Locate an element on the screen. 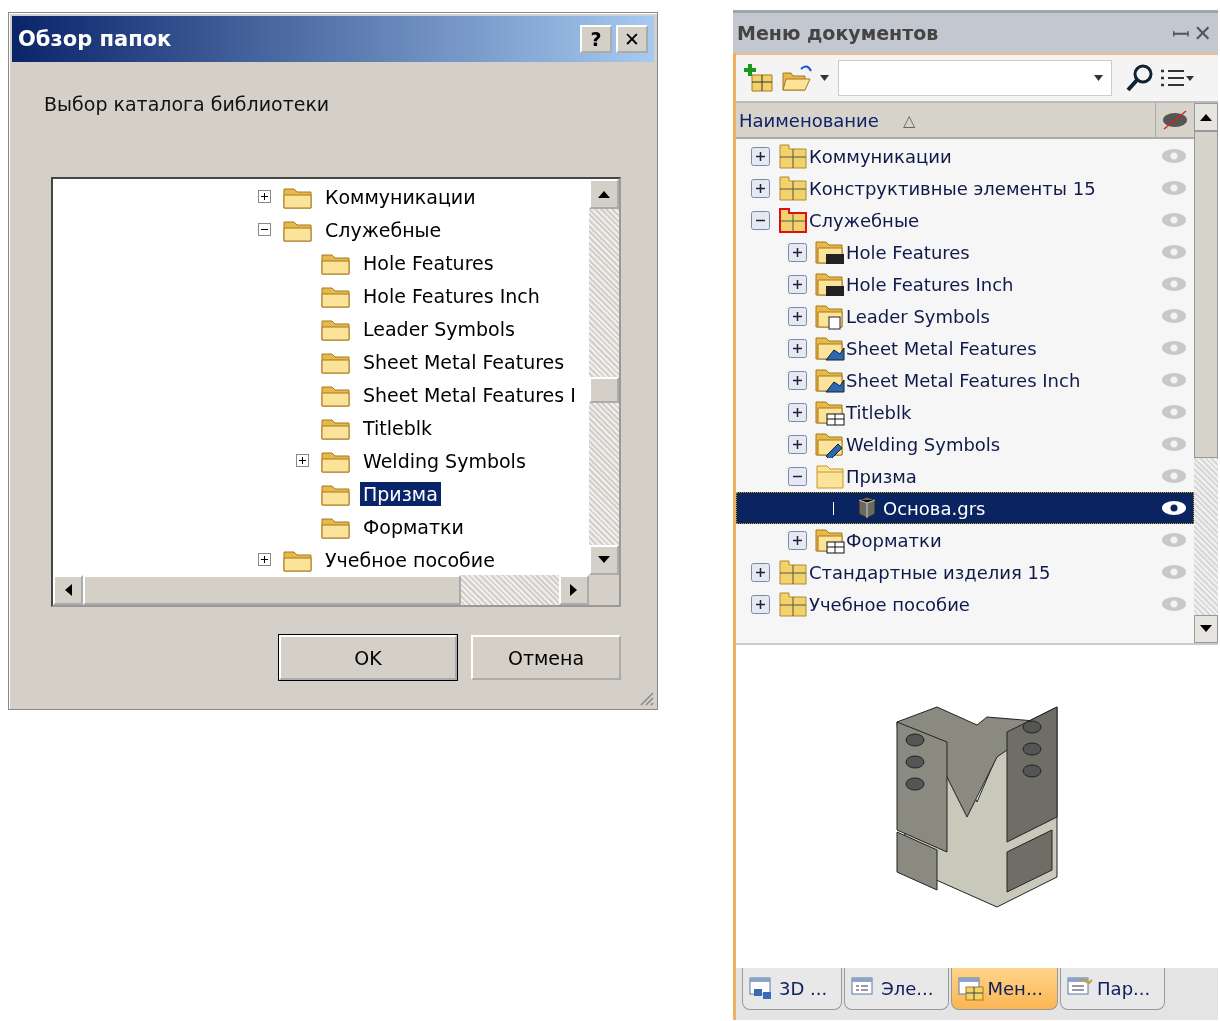 This screenshot has height=1021, width=1220. tree-row: Welding Symbols is located at coordinates (965, 444).